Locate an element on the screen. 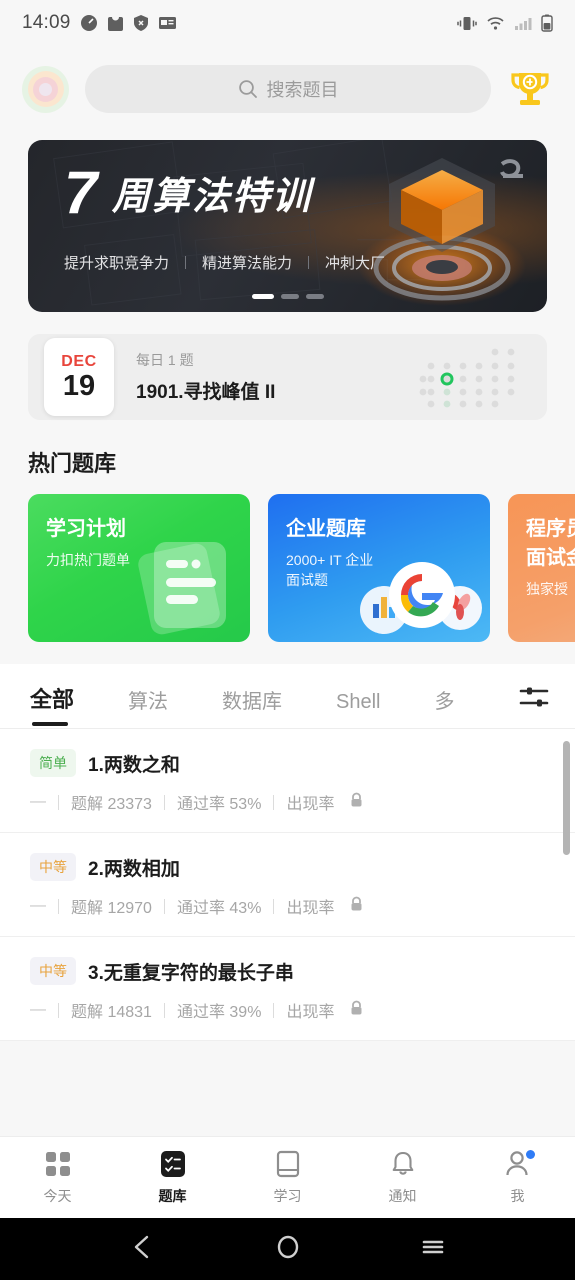 The height and width of the screenshot is (1280, 575). tabs-row: 全部 算法 数据库 Shell 多 is located at coordinates (287, 696).